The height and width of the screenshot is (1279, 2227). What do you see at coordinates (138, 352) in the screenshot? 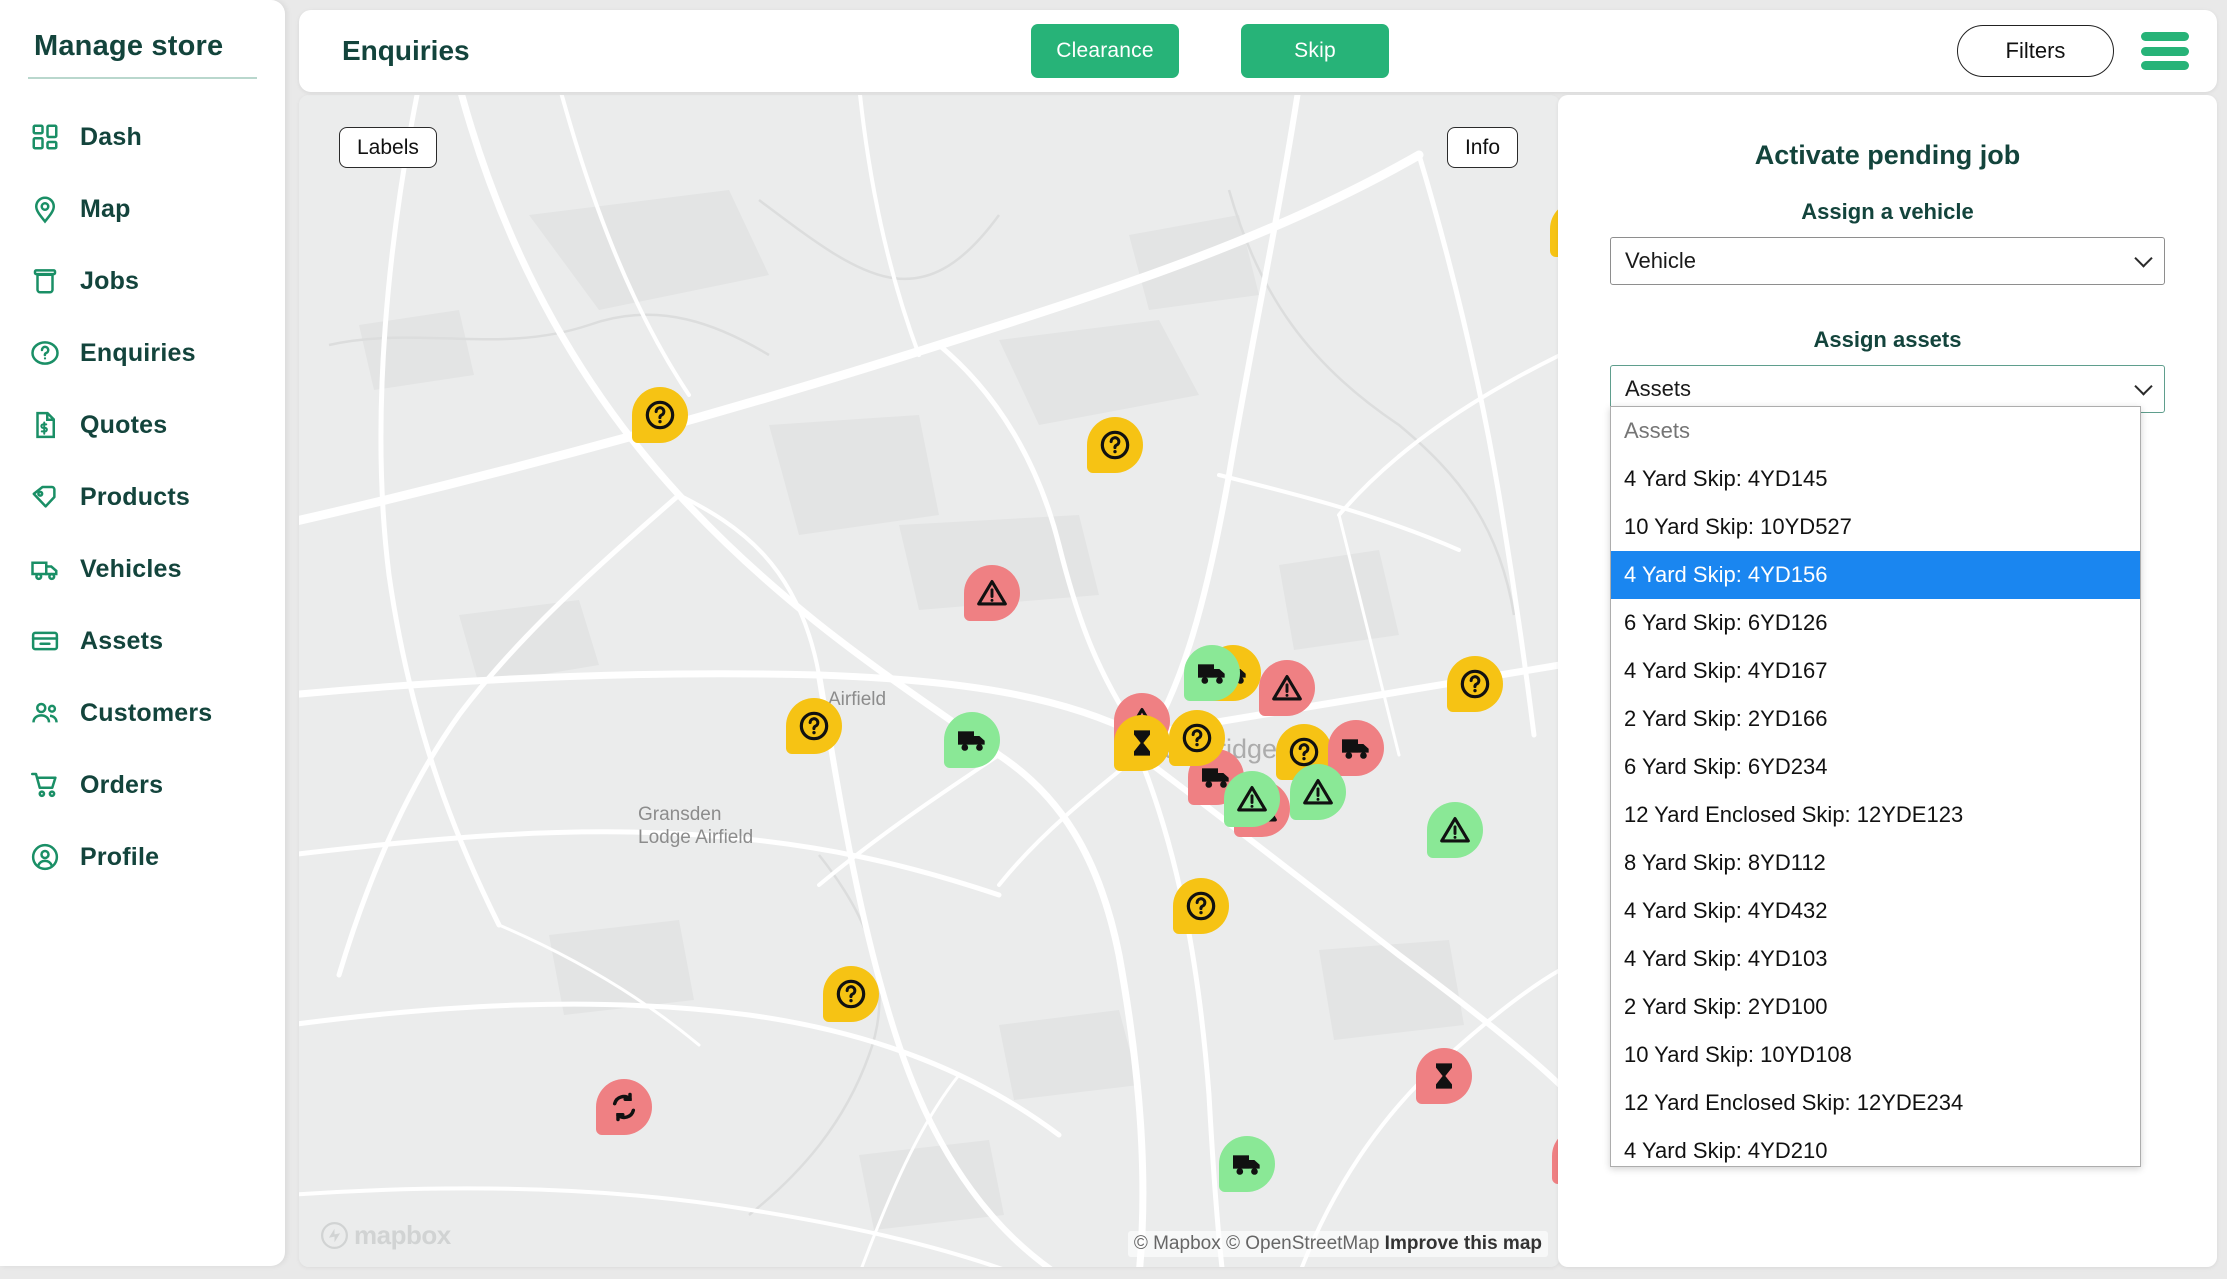
I see `sidebar-item-label: Enquiries` at bounding box center [138, 352].